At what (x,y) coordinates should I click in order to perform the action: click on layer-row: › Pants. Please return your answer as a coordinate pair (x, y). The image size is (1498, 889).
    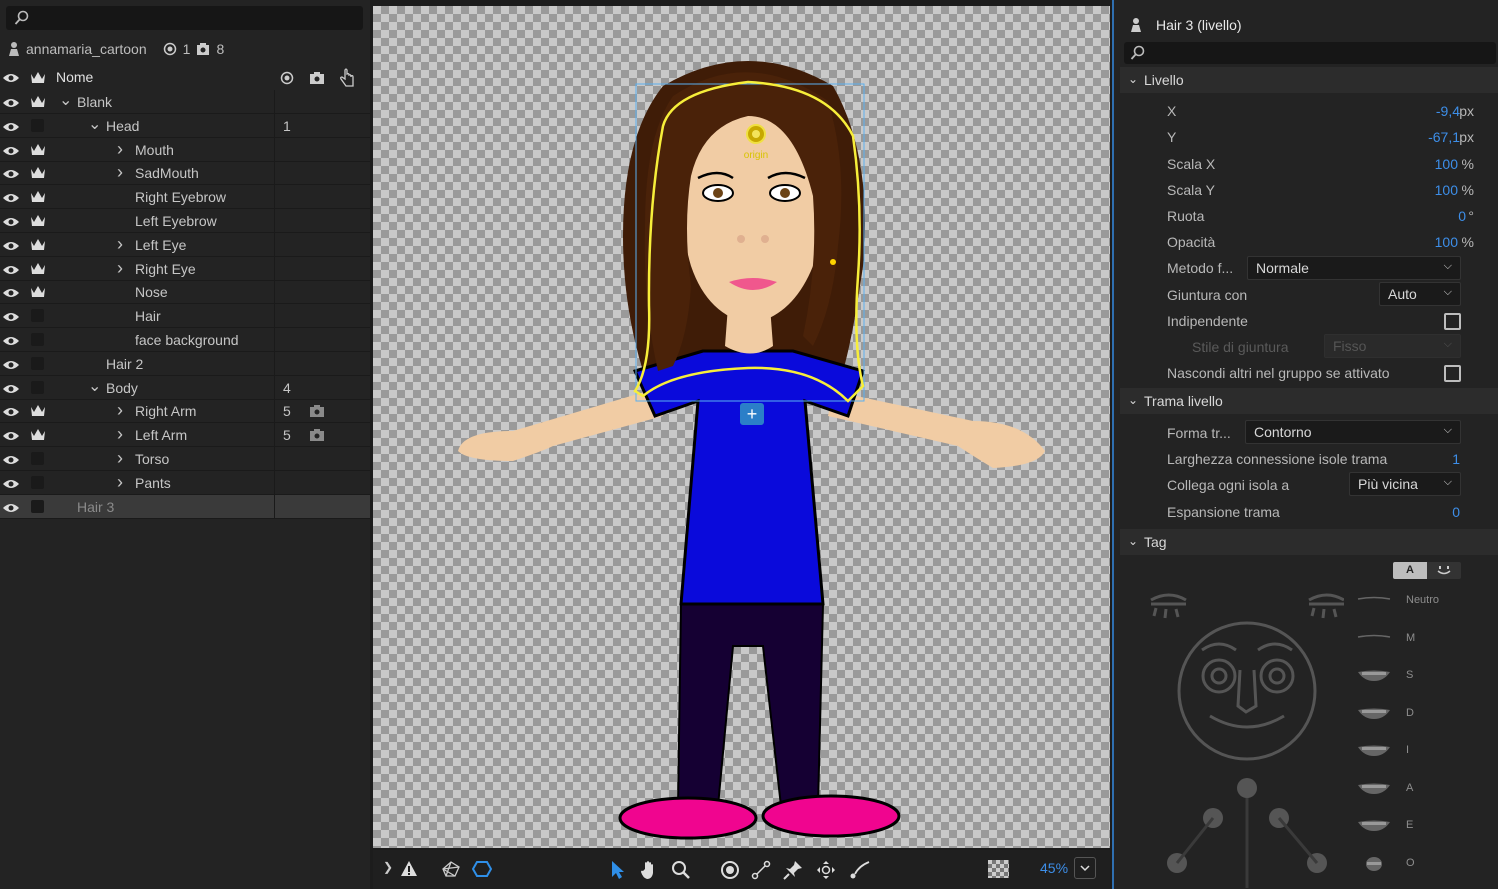
    Looking at the image, I should click on (185, 482).